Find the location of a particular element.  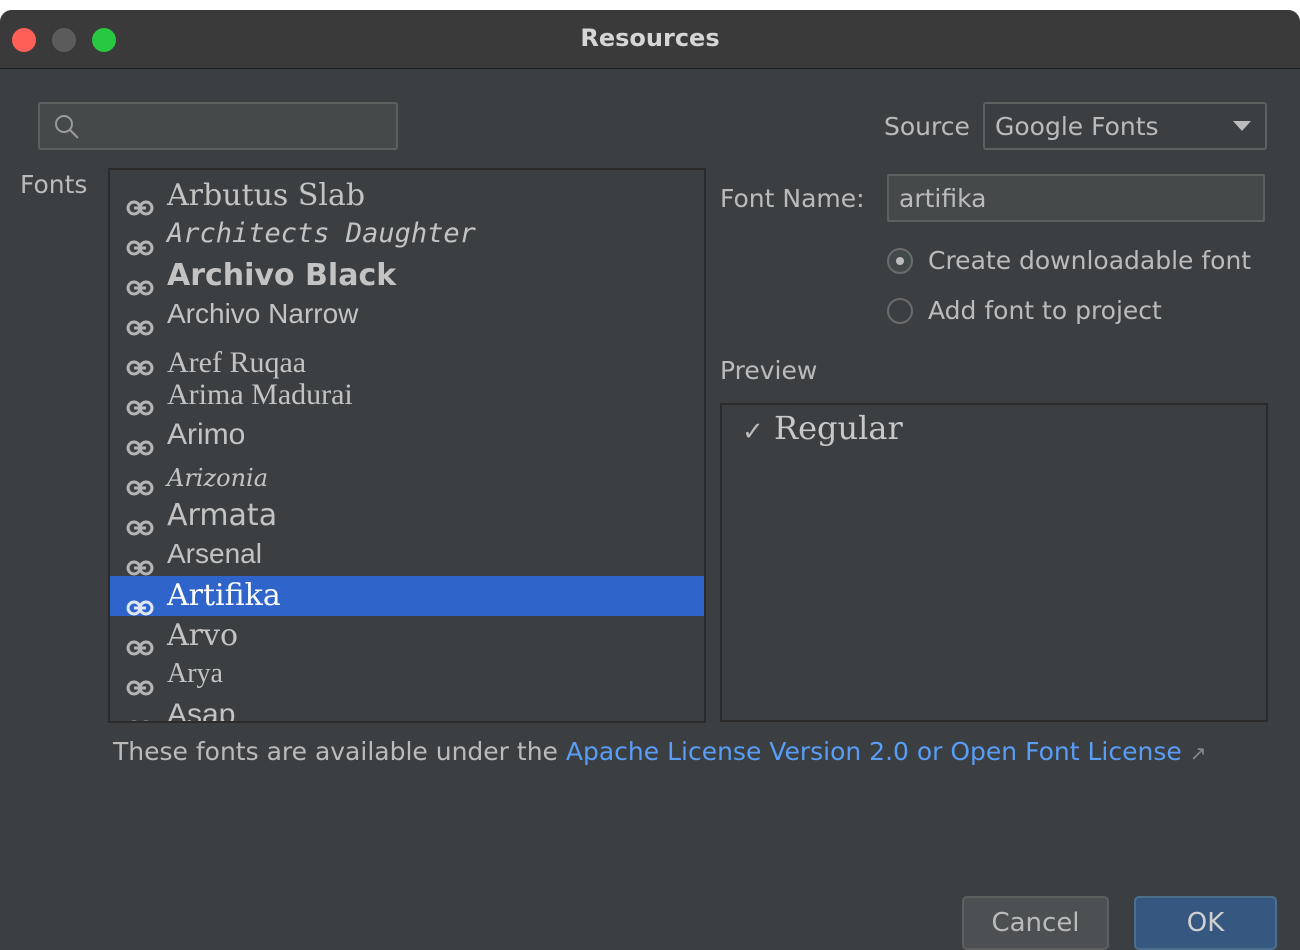

font-name: Architects Daughter is located at coordinates (321, 233).